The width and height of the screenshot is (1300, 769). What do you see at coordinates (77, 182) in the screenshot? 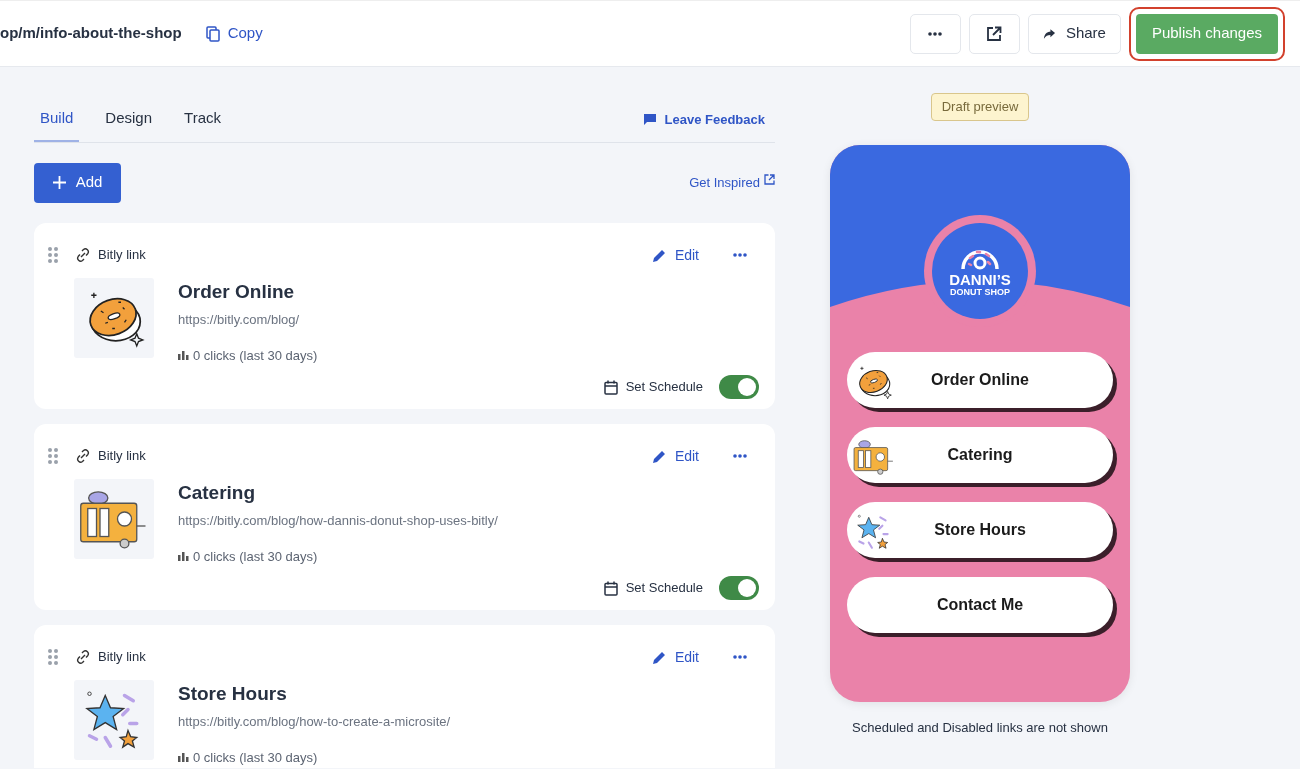
I see `add-button: Add` at bounding box center [77, 182].